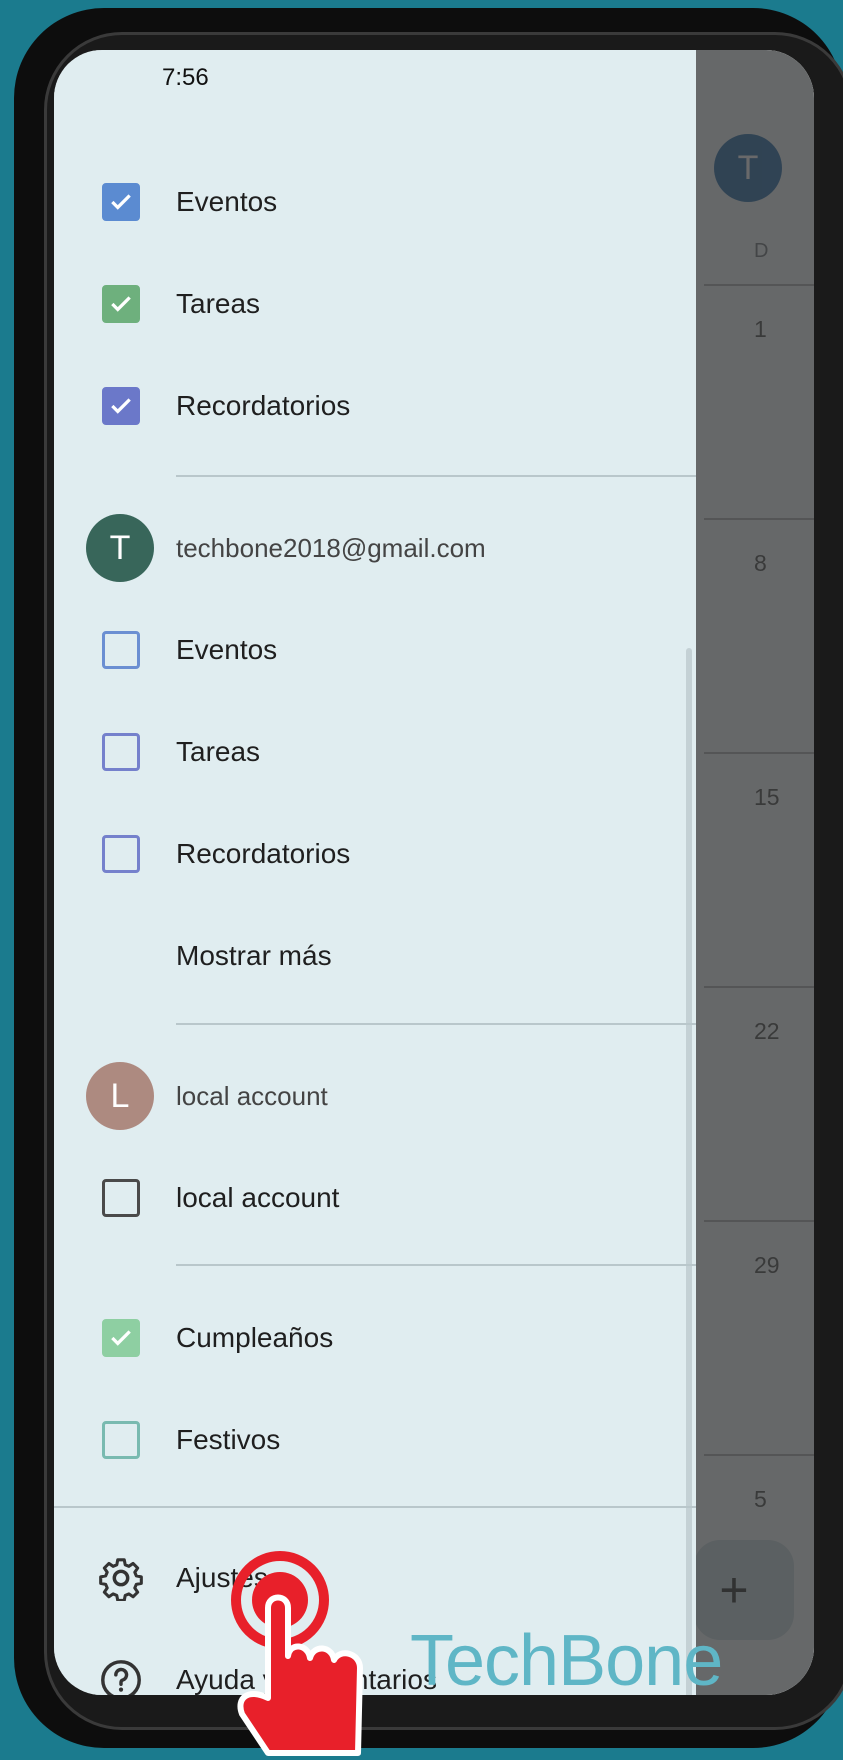  What do you see at coordinates (375, 1440) in the screenshot?
I see `calendar-item-festivos: Festivos` at bounding box center [375, 1440].